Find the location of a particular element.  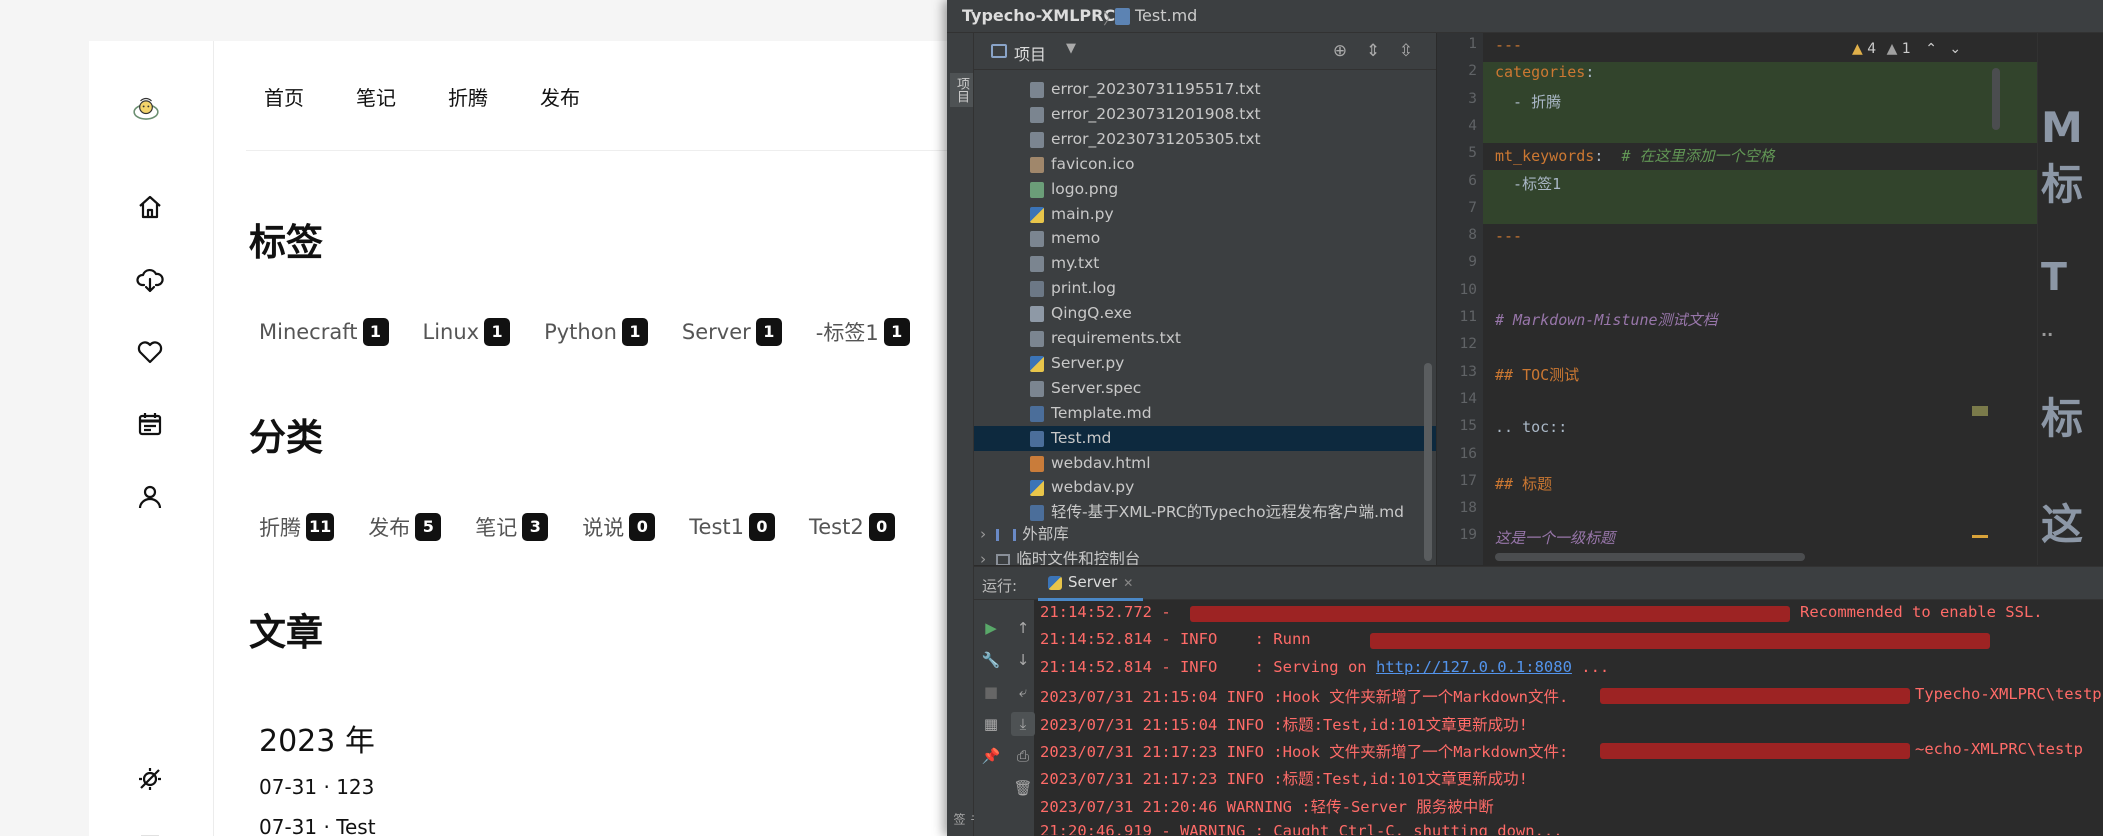

nav-tinker: 折腾 is located at coordinates (468, 96).